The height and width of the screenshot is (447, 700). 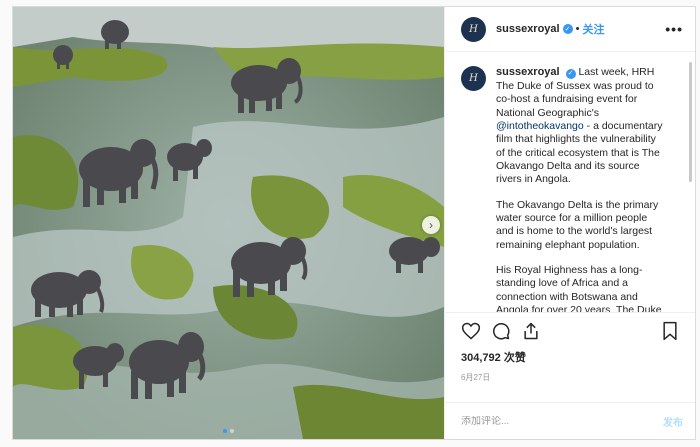 What do you see at coordinates (528, 29) in the screenshot?
I see `username-link: sussexroyal` at bounding box center [528, 29].